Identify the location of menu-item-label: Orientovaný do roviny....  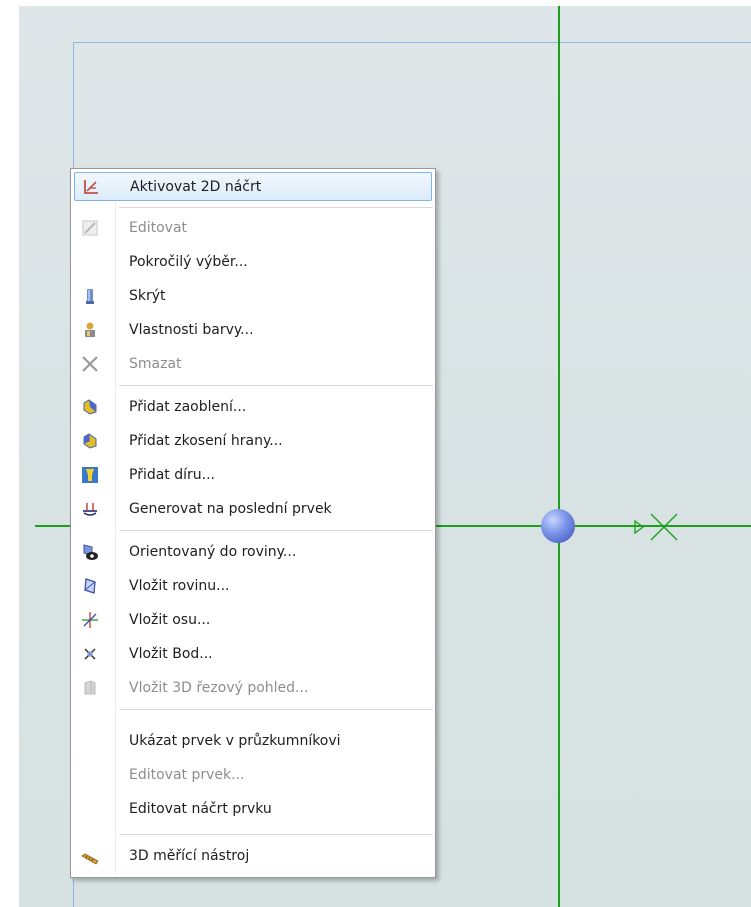
(213, 552).